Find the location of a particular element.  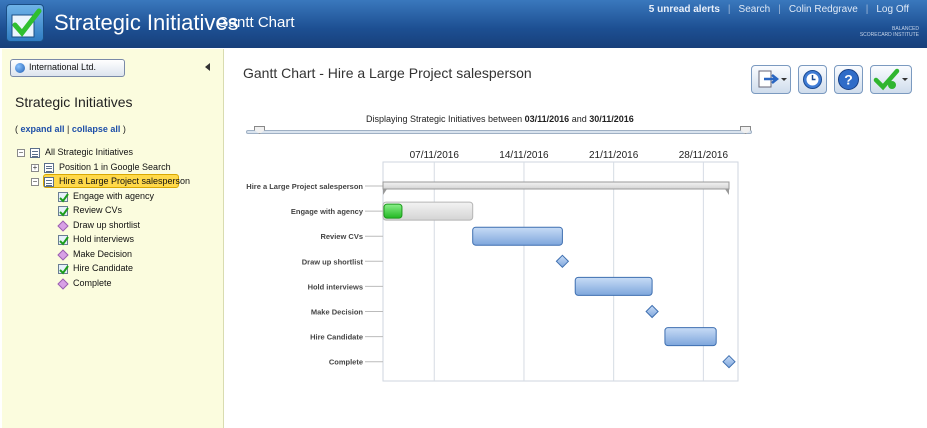

tree-item: Complete is located at coordinates (112, 284).